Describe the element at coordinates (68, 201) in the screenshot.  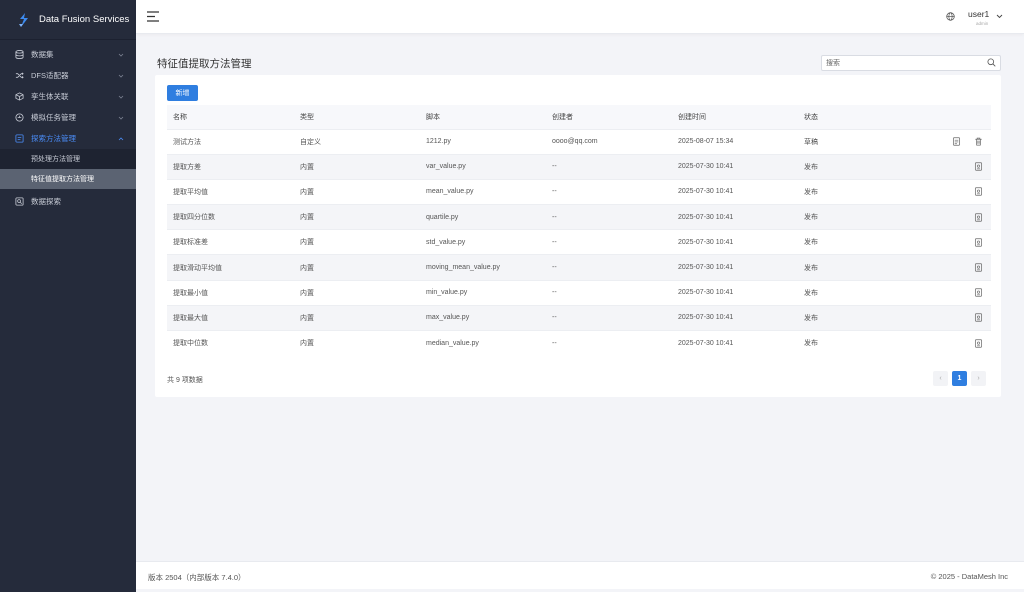
I see `sidebar-item-data-explore: 数据探索` at that location.